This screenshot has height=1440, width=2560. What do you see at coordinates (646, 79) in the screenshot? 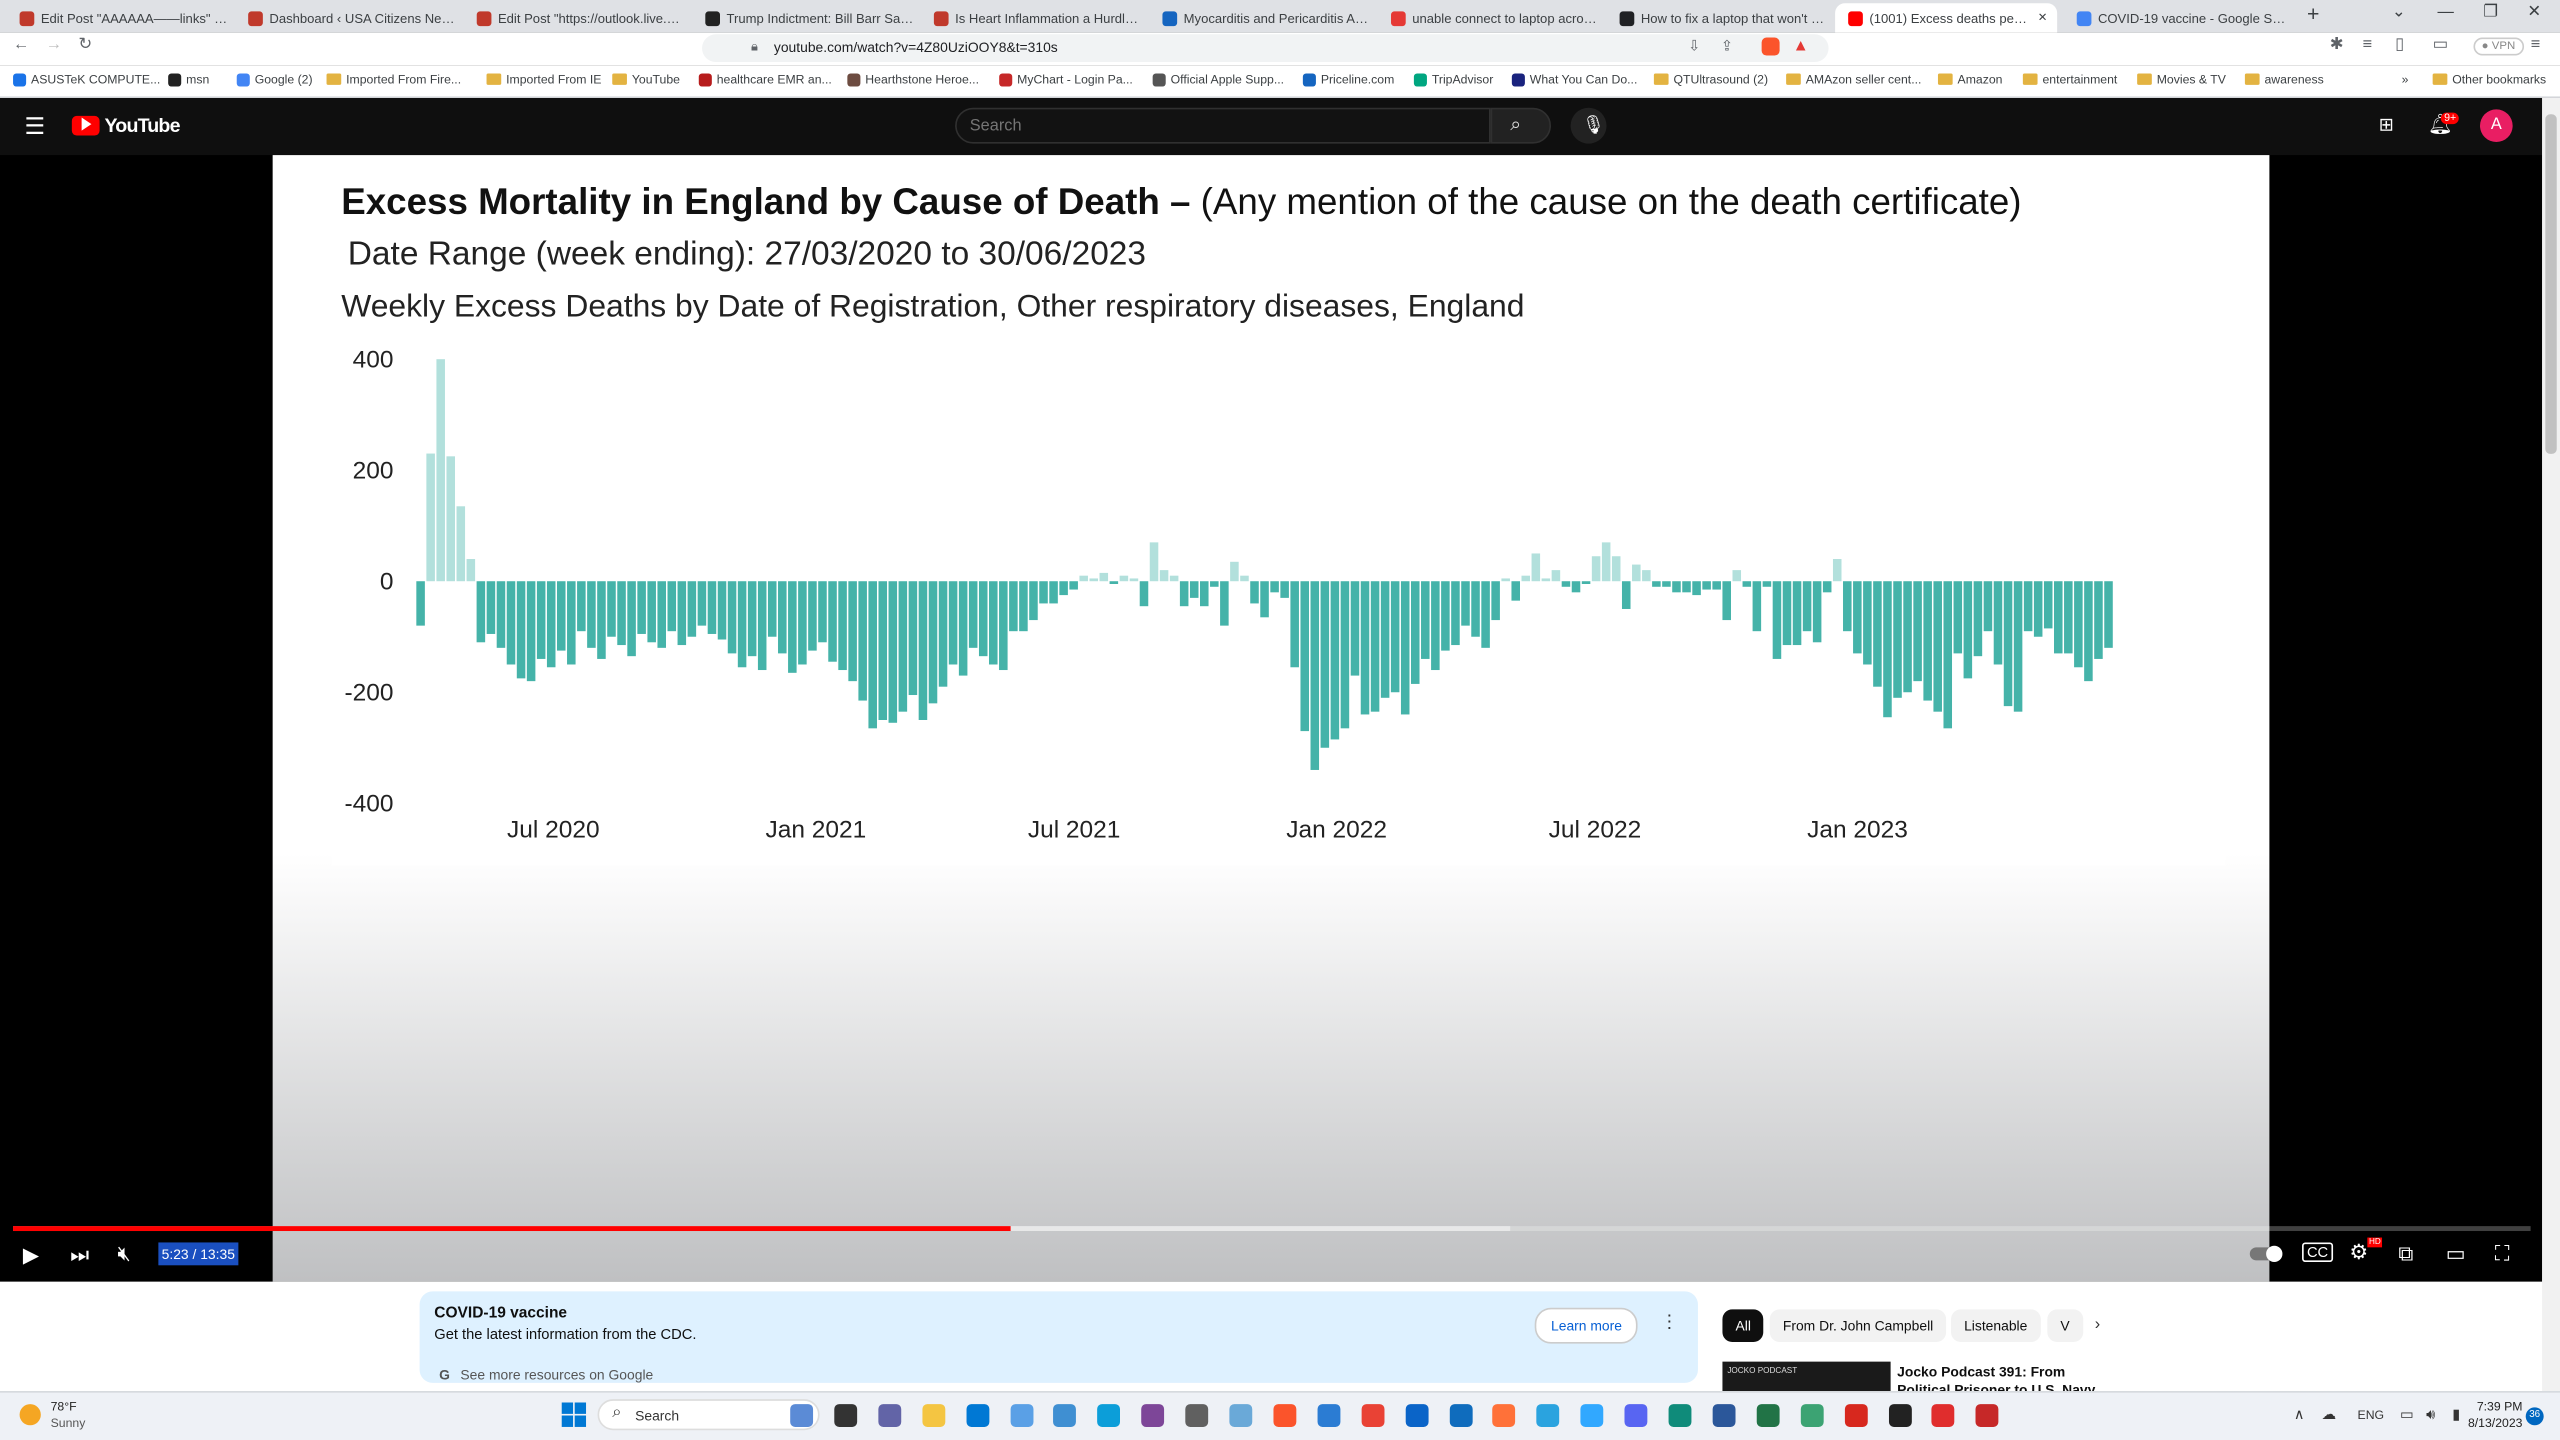
I see `bookmark-folder: YouTube` at bounding box center [646, 79].